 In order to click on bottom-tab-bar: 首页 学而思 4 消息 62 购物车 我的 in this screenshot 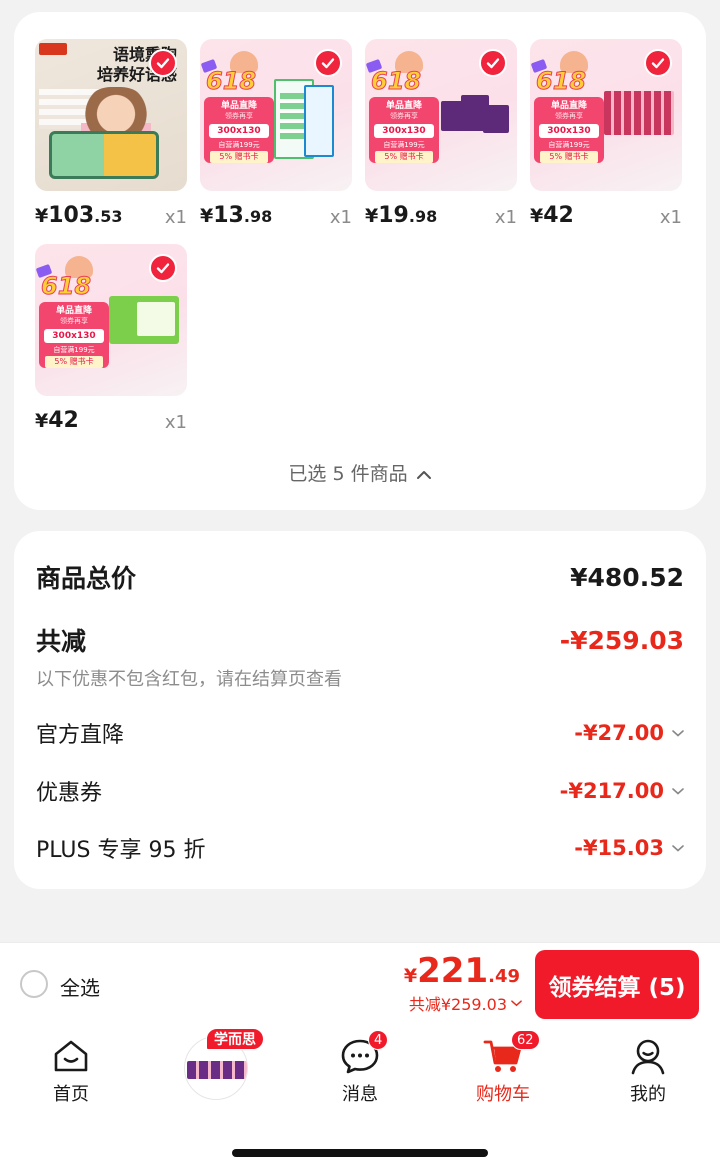, I will do `click(360, 1097)`.